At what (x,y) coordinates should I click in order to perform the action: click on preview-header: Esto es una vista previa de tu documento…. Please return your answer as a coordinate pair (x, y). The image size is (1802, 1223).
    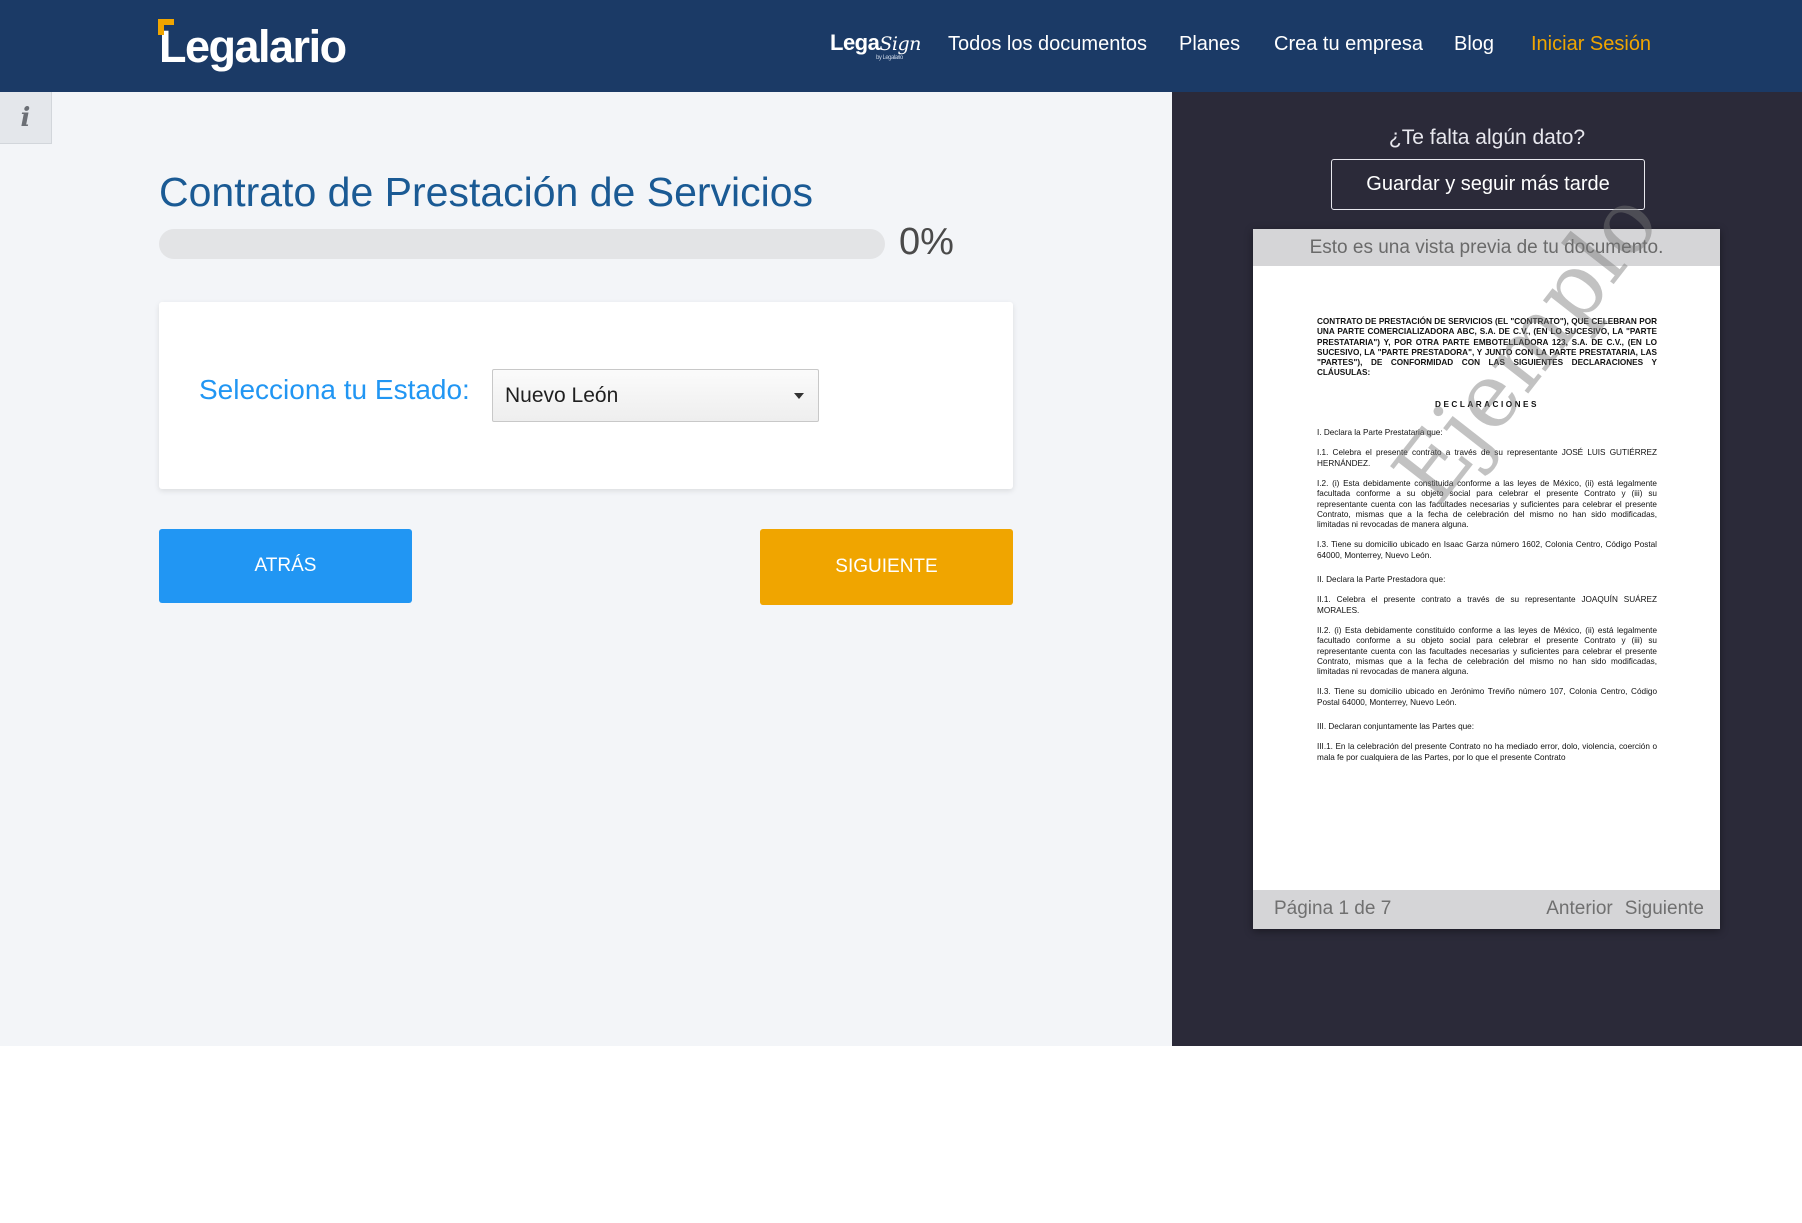
    Looking at the image, I should click on (1486, 247).